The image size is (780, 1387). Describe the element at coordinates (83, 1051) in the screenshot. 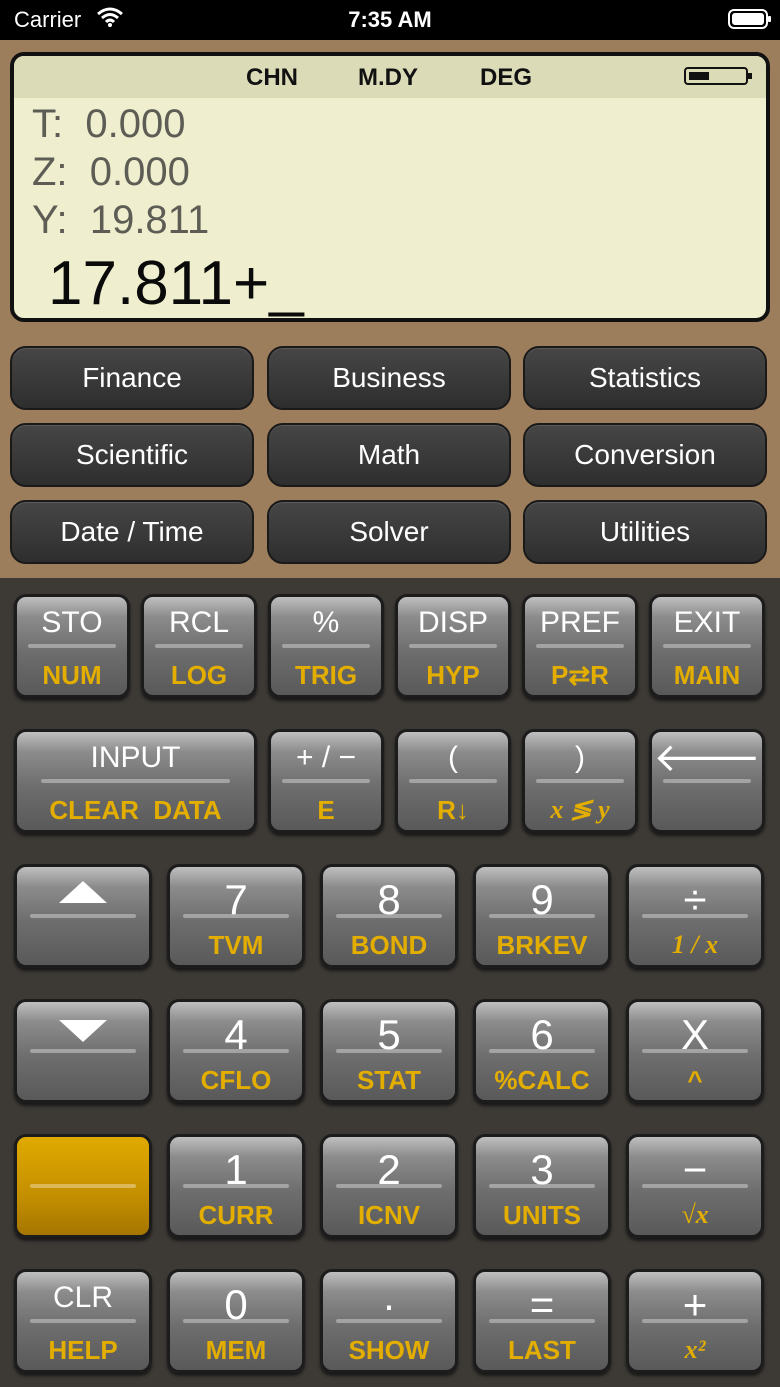

I see `scroll-down-key` at that location.